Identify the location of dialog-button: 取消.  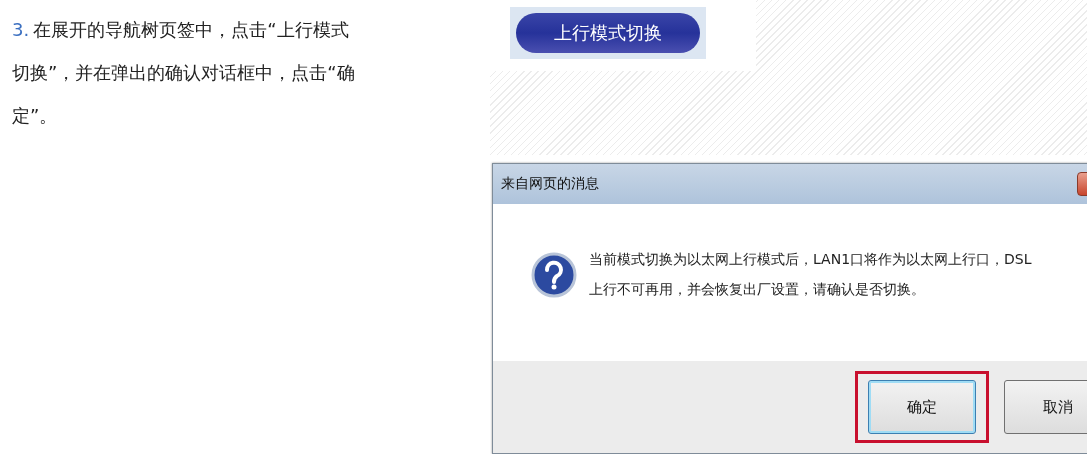
(1045, 407).